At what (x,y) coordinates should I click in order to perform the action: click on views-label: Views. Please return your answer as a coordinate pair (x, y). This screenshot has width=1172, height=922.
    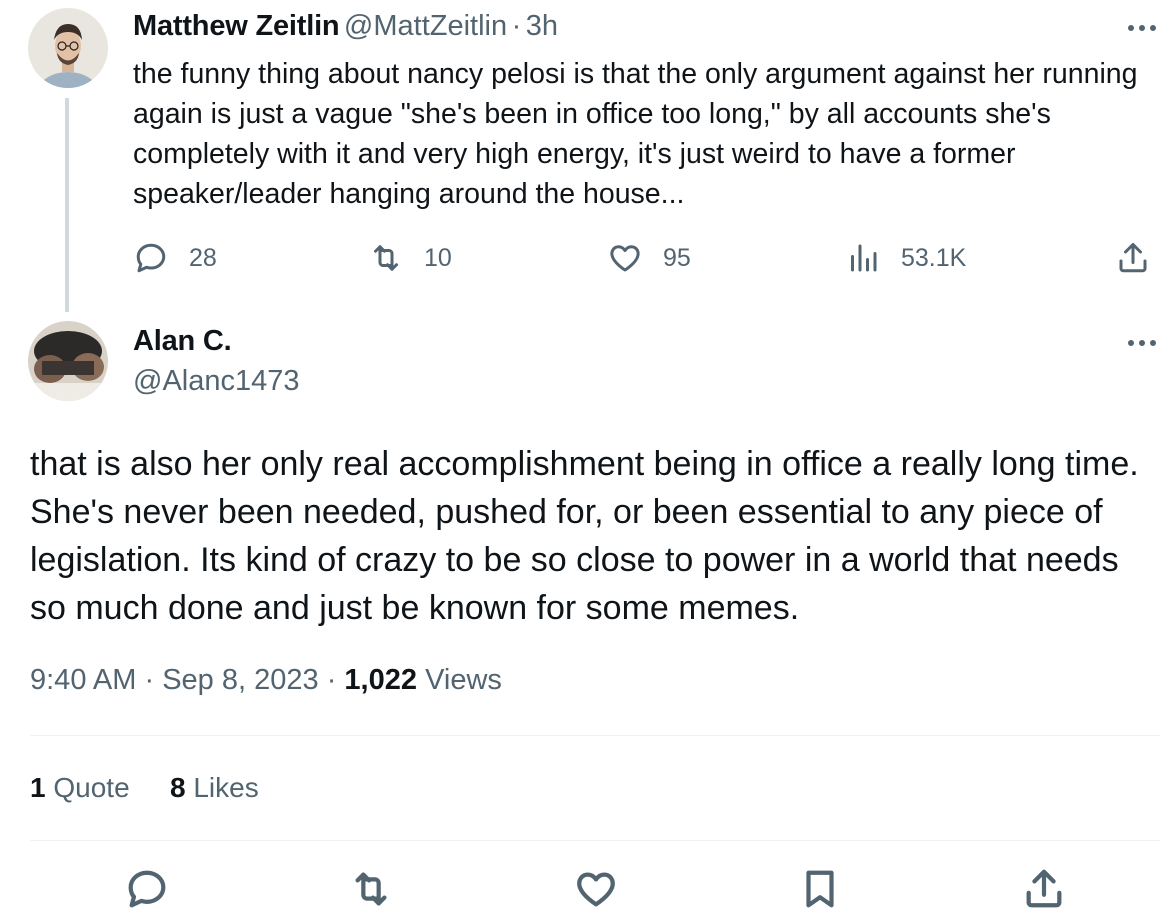
    Looking at the image, I should click on (463, 680).